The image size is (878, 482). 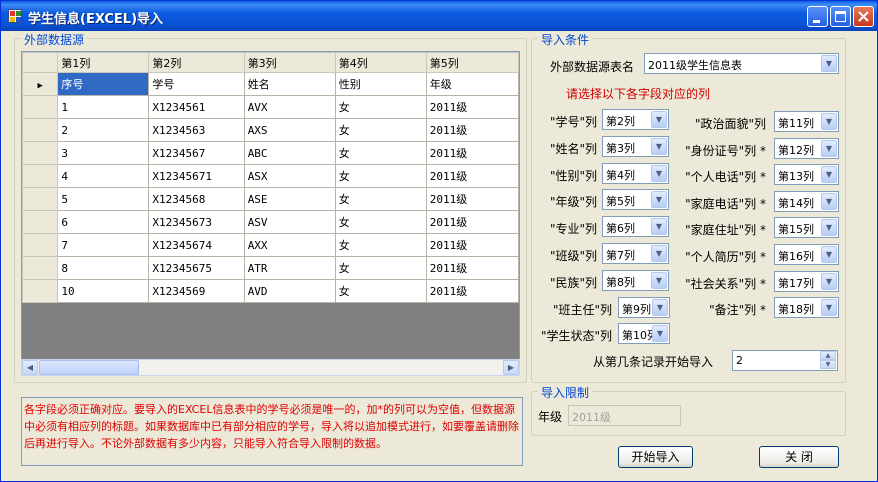 What do you see at coordinates (103, 176) in the screenshot?
I see `grid-cell: 4` at bounding box center [103, 176].